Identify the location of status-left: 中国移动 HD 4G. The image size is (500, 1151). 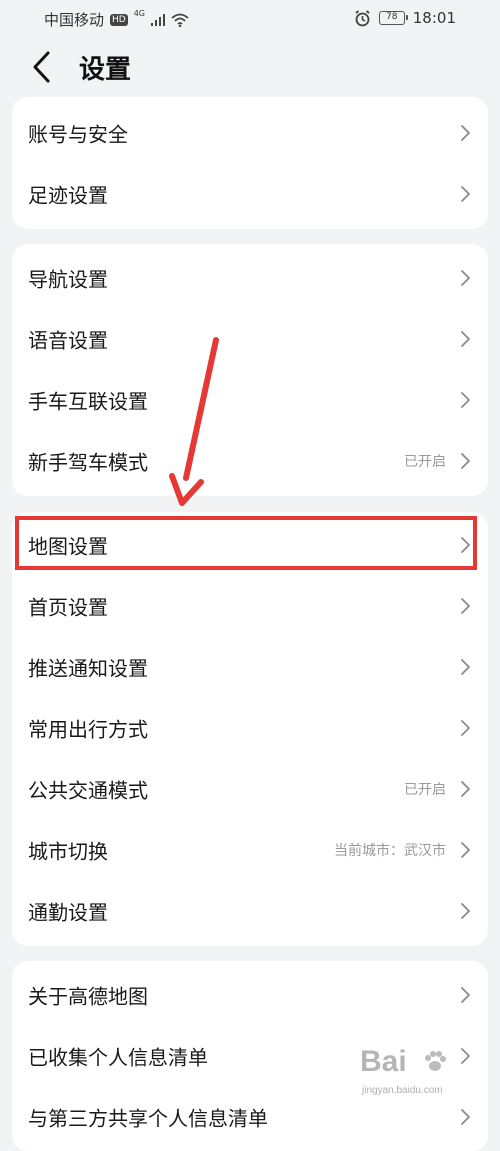
(116, 19).